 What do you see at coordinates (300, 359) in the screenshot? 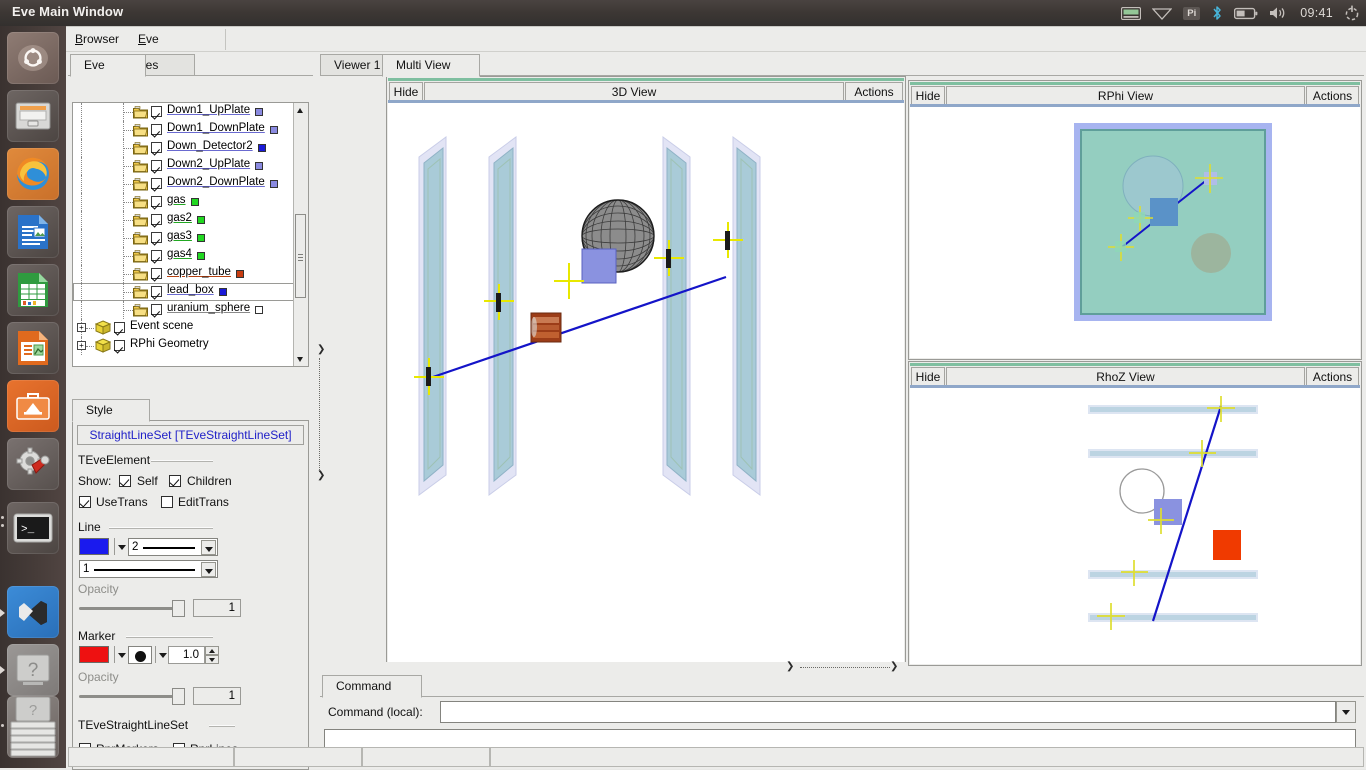
I see `scroll-down-button` at bounding box center [300, 359].